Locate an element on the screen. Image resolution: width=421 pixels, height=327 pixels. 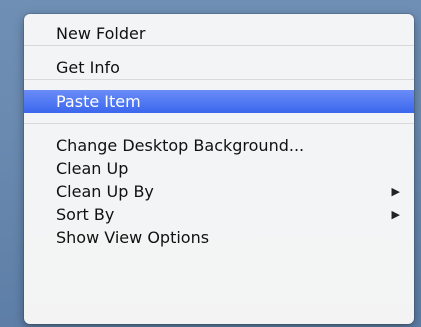
menu-item-new-folder: New Folder is located at coordinates (219, 33).